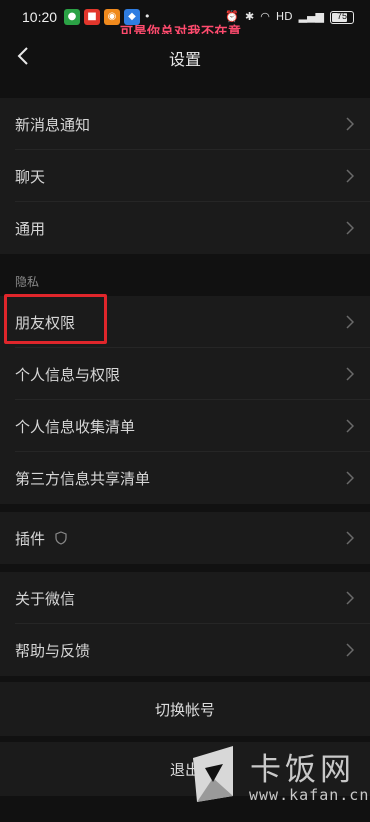  I want to click on section-header-privacy: 隐私, so click(185, 275).